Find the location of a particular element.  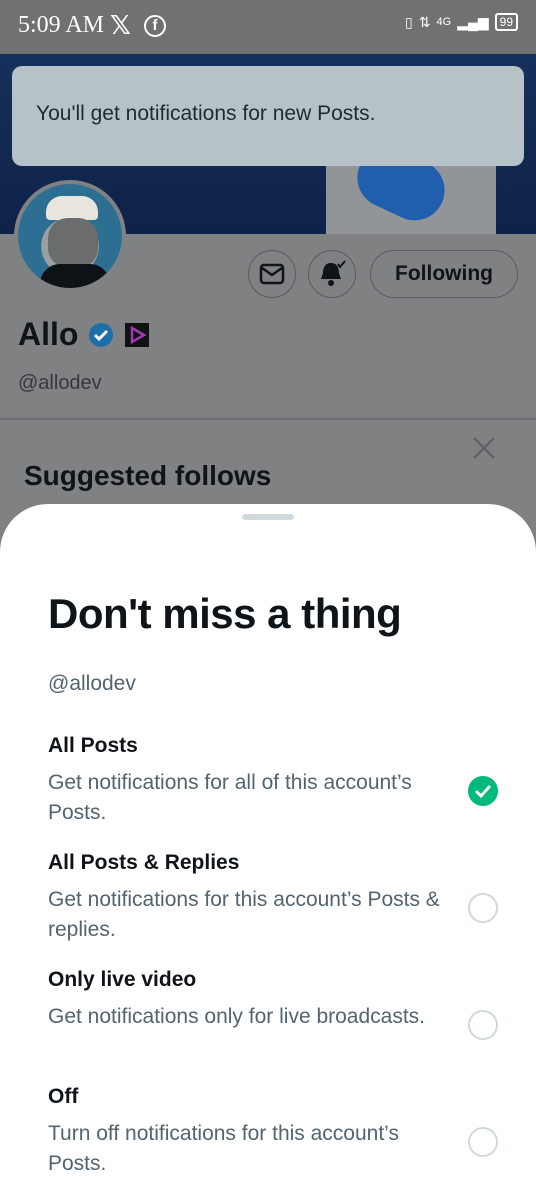

radio-all-posts is located at coordinates (483, 791).